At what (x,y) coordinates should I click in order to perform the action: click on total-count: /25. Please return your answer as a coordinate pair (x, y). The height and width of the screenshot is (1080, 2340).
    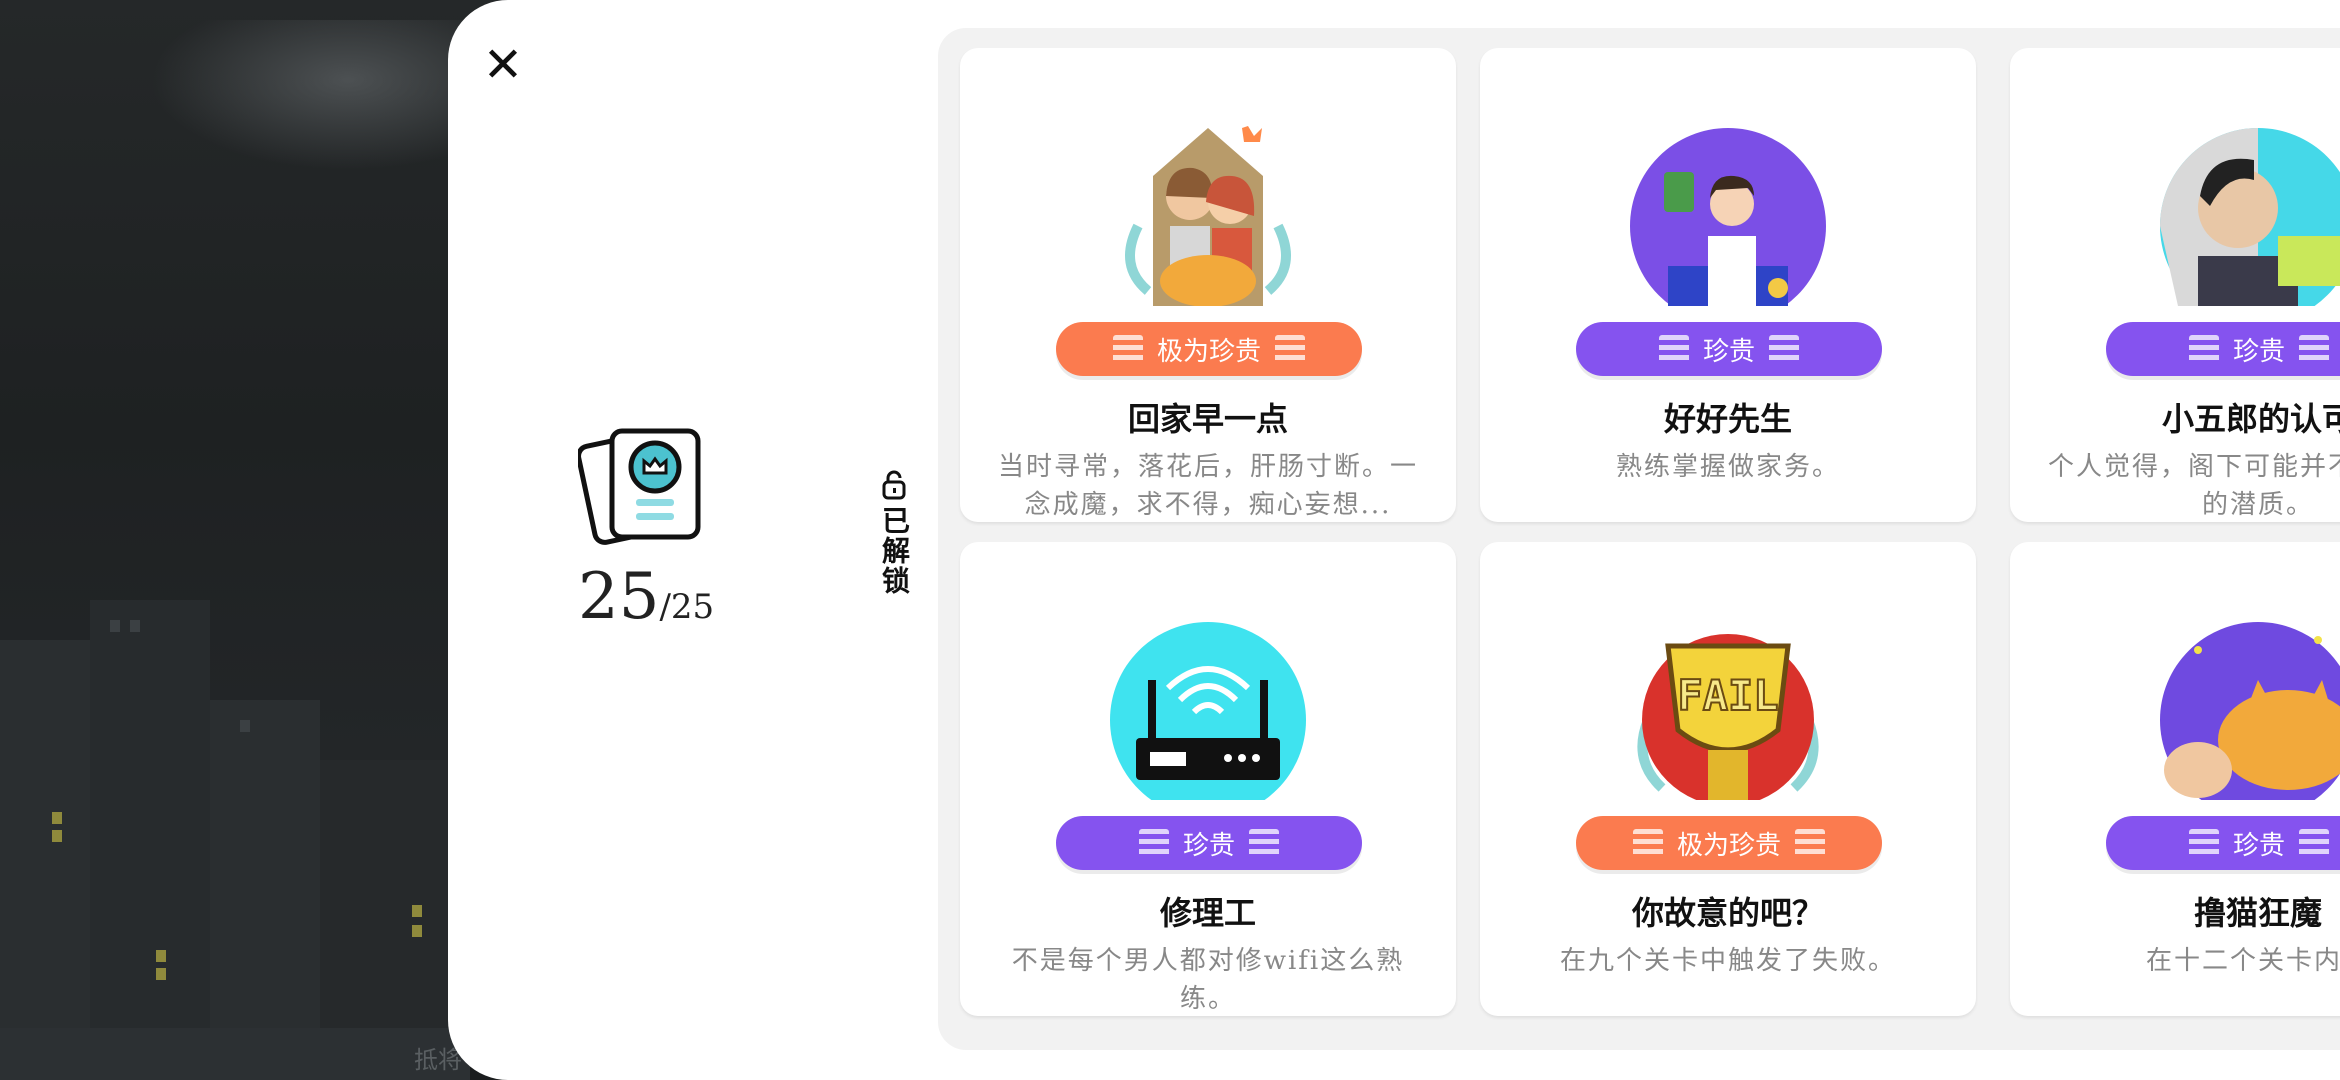
    Looking at the image, I should click on (687, 607).